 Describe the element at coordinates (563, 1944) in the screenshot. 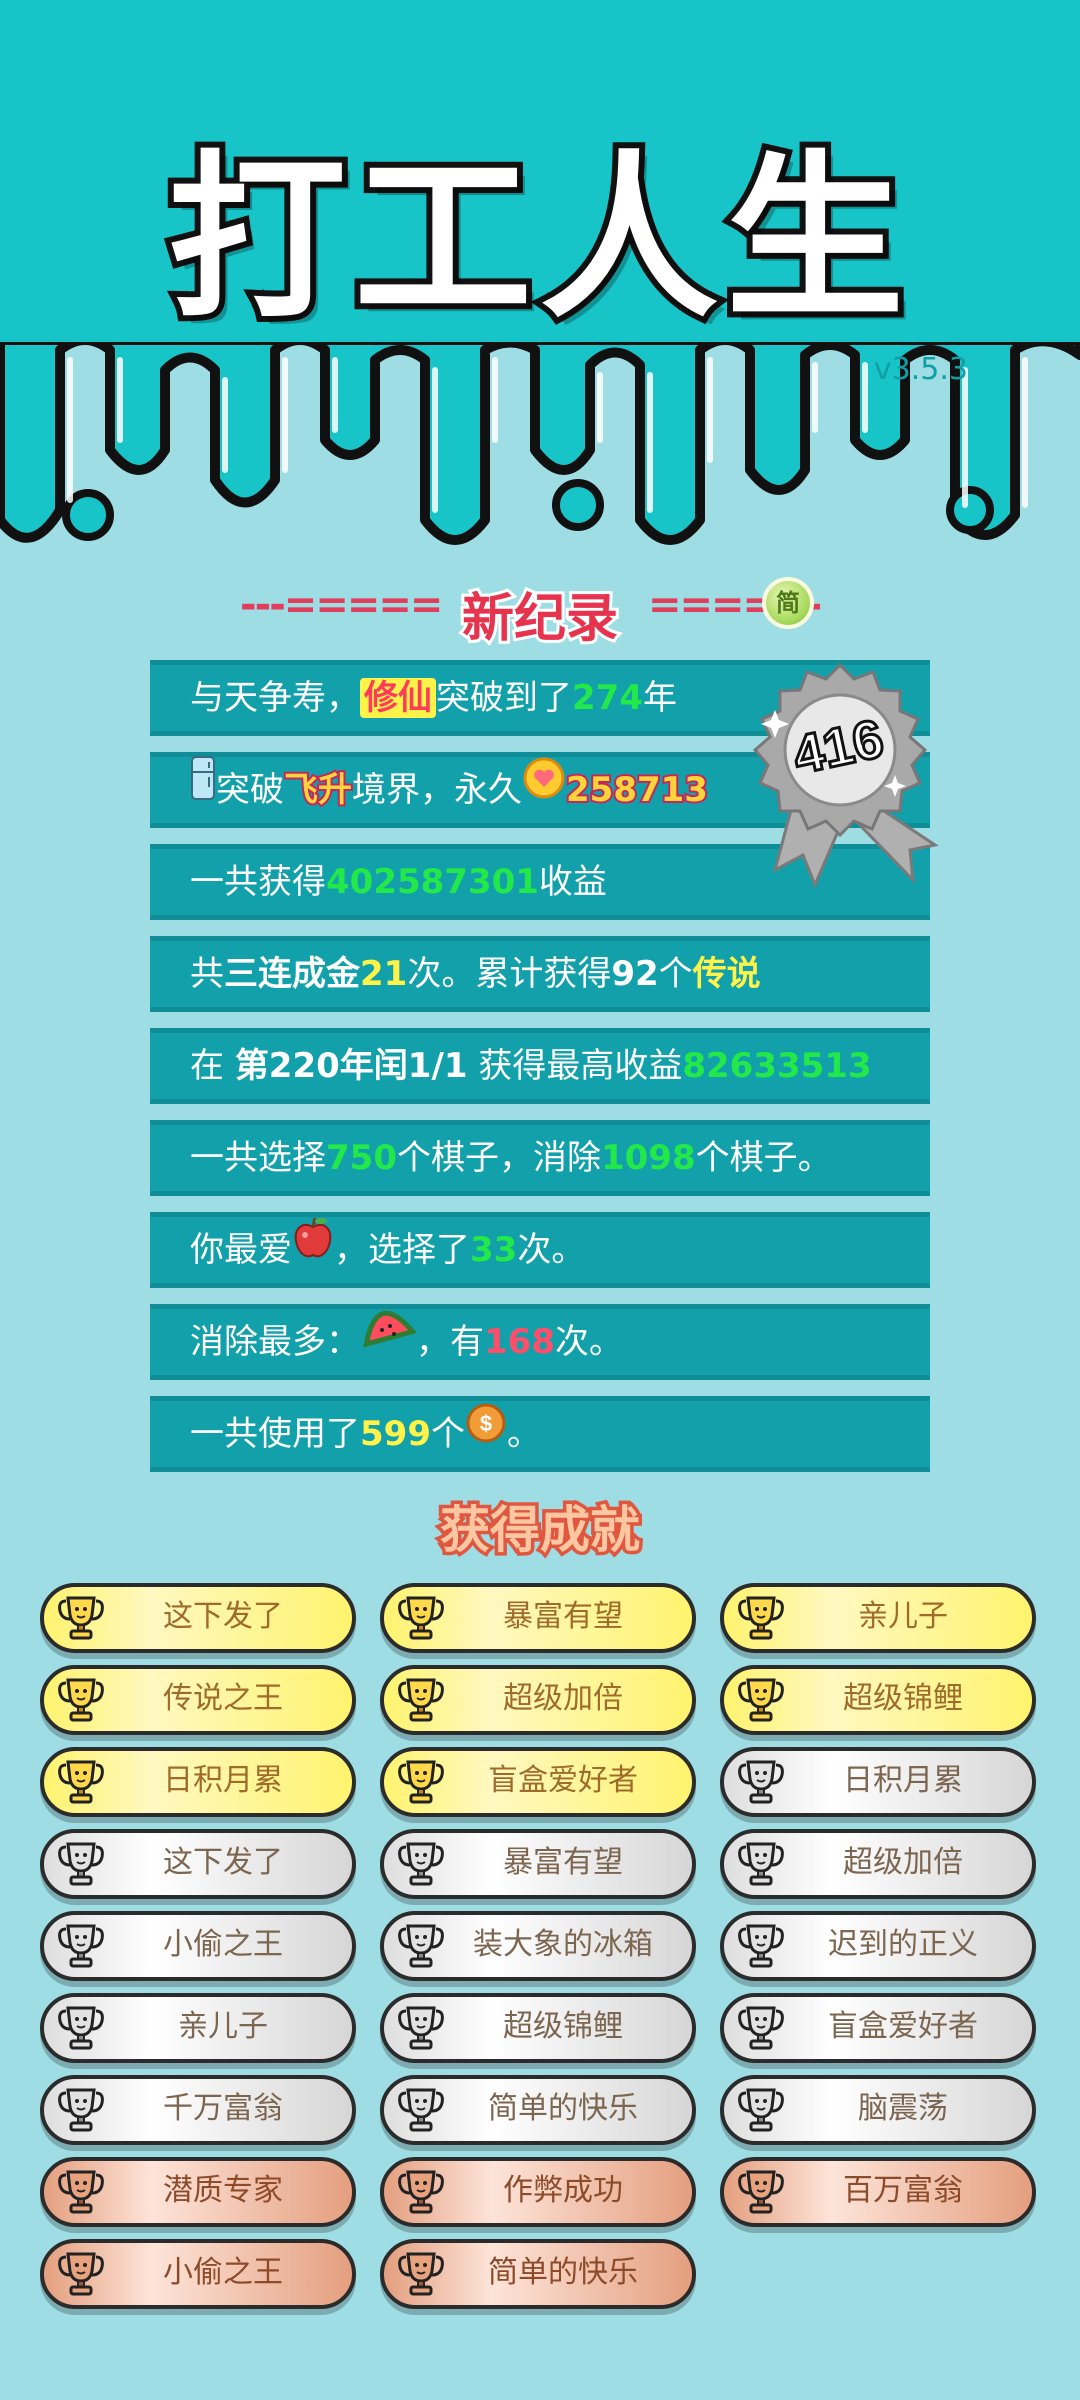

I see `achievement-label: 装大象的冰箱` at that location.